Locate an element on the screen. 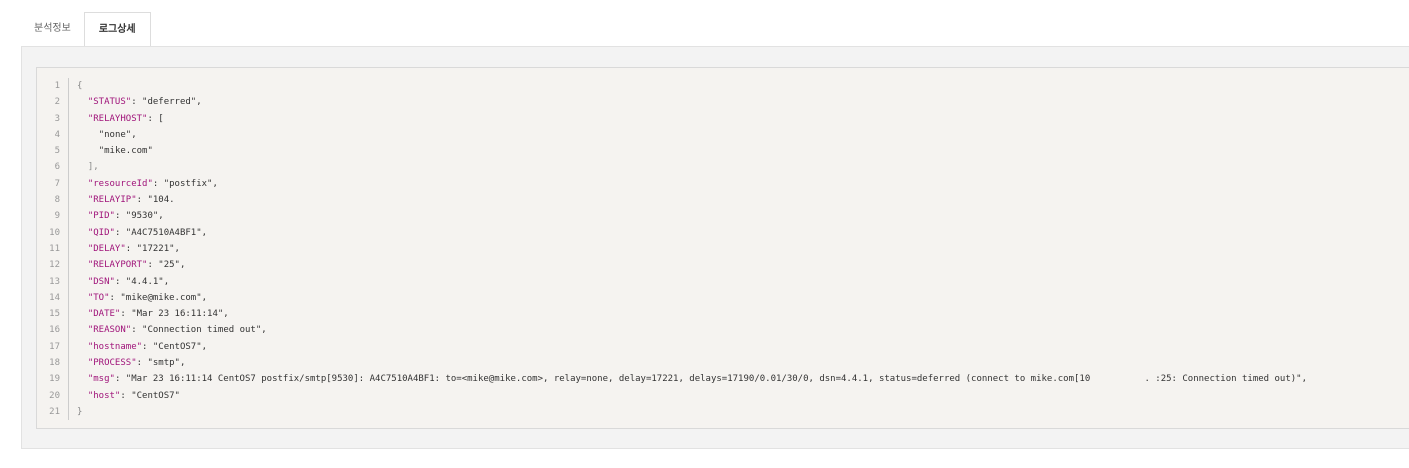 The height and width of the screenshot is (468, 1409). json-key: "msg" is located at coordinates (101, 379).